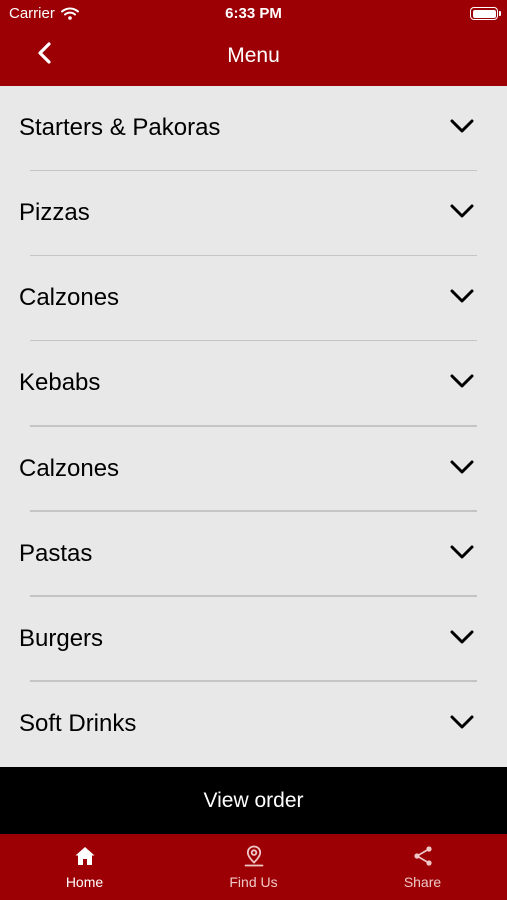 Image resolution: width=507 pixels, height=900 pixels. I want to click on status-bar: Carrier 6:33 PM, so click(253, 14).